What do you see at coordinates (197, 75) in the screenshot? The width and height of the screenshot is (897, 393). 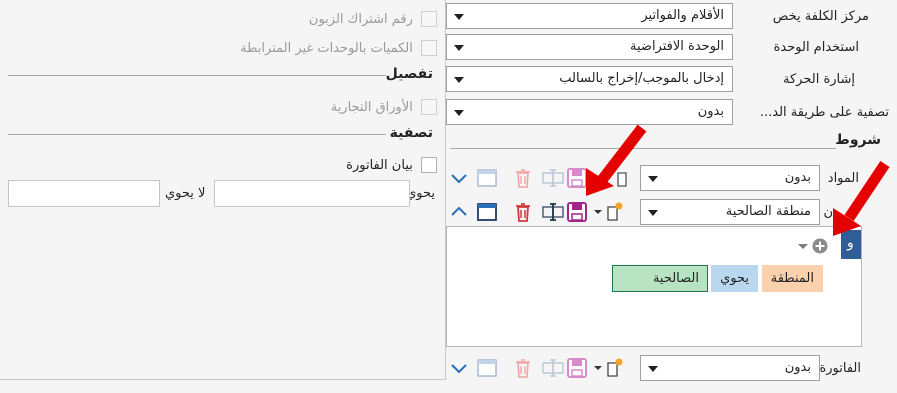 I see `detail-separator` at bounding box center [197, 75].